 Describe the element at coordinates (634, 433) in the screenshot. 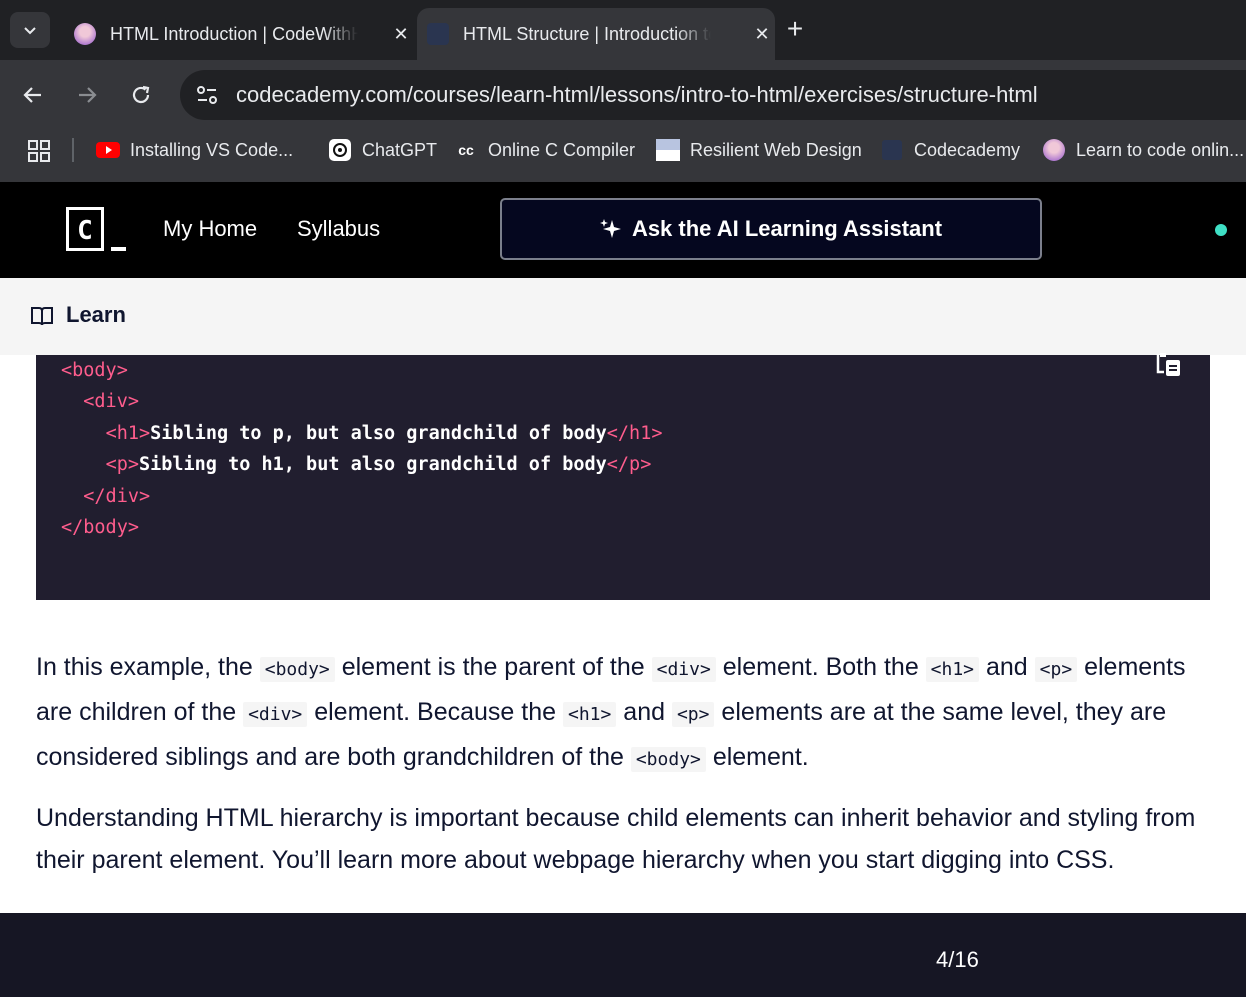

I see `code-tag: </h1>` at that location.